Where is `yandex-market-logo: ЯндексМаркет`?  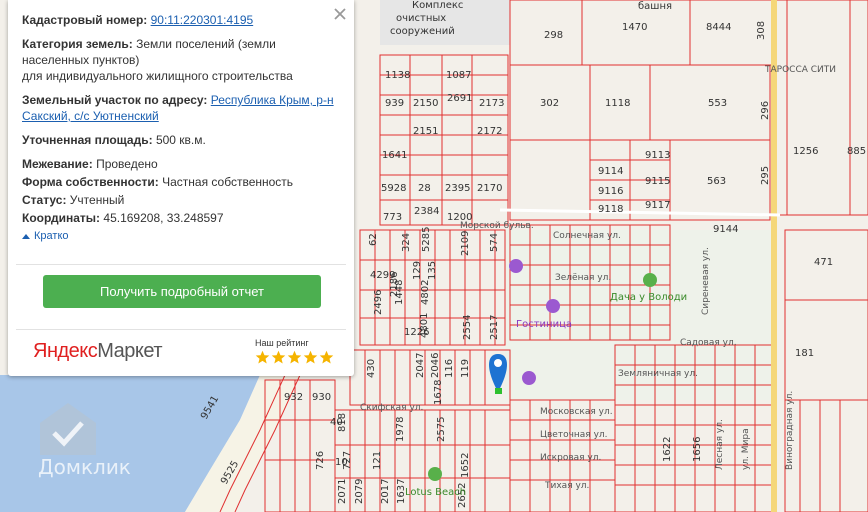 yandex-market-logo: ЯндексМаркет is located at coordinates (97, 351).